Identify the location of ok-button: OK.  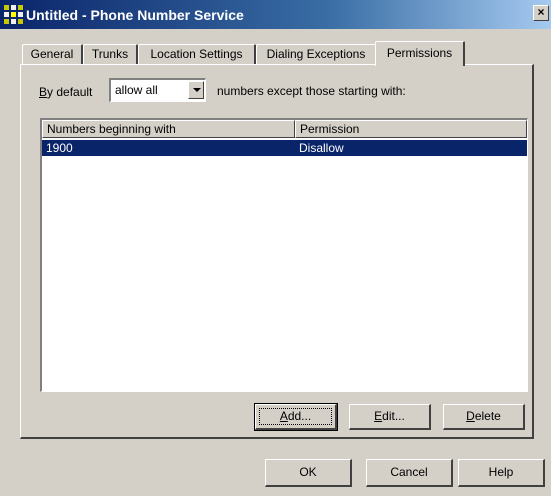
(308, 473).